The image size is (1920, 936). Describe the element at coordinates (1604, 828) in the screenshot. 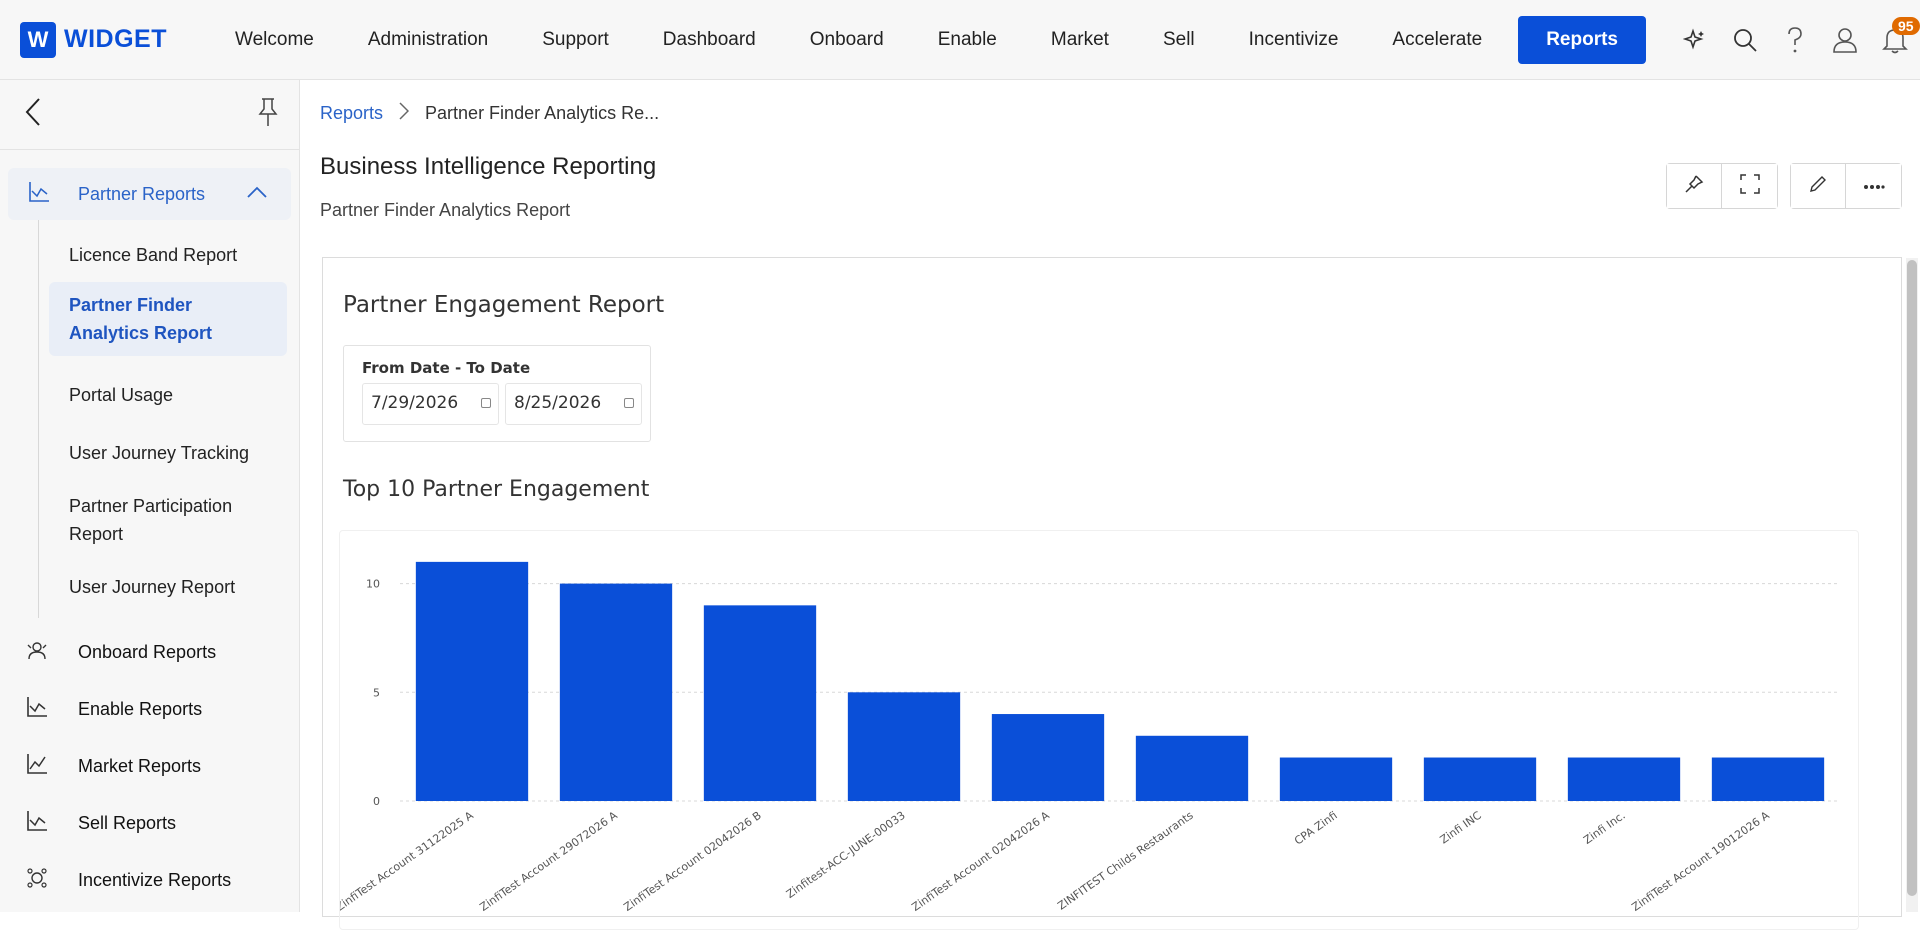

I see `x-tick-label: Zinfi Inc.` at that location.